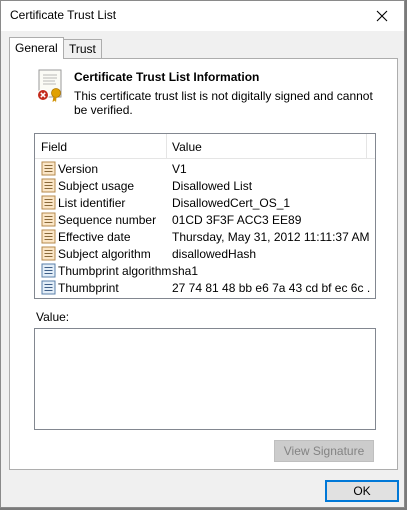 The height and width of the screenshot is (510, 407). Describe the element at coordinates (237, 220) in the screenshot. I see `row-value: 01CD 3F3F ACC3 EE89` at that location.